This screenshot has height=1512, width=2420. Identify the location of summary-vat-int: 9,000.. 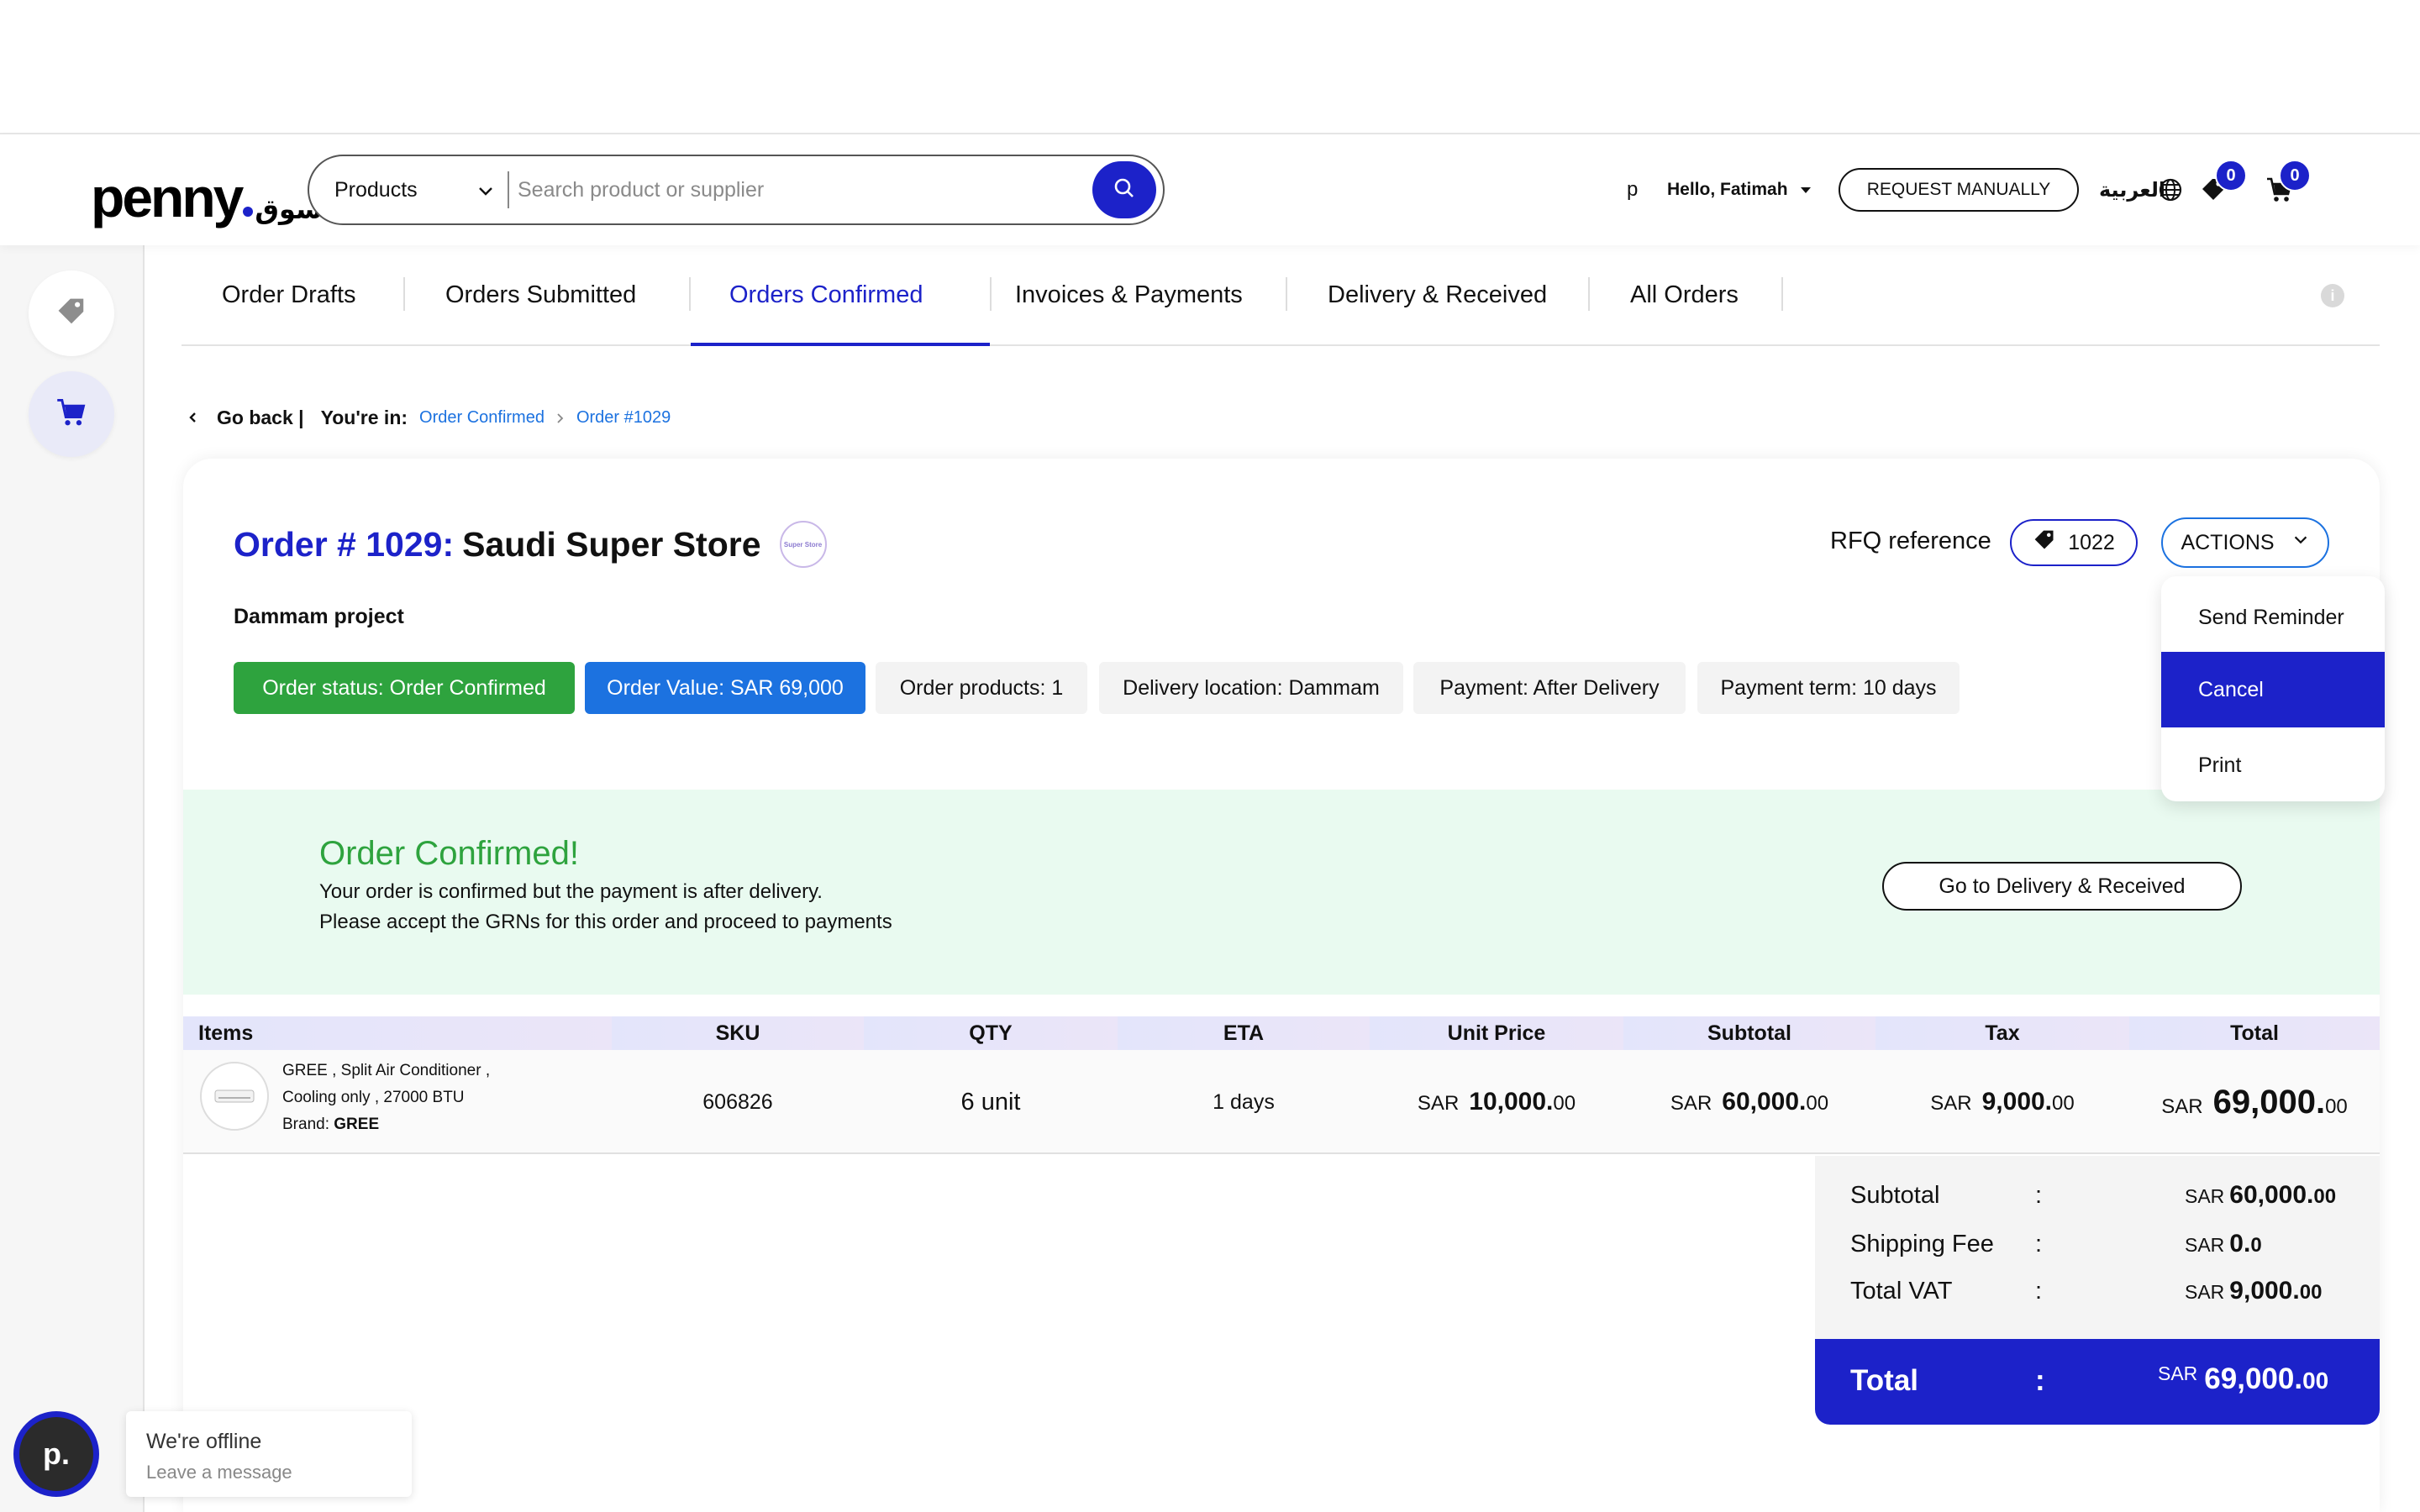
(2265, 1291).